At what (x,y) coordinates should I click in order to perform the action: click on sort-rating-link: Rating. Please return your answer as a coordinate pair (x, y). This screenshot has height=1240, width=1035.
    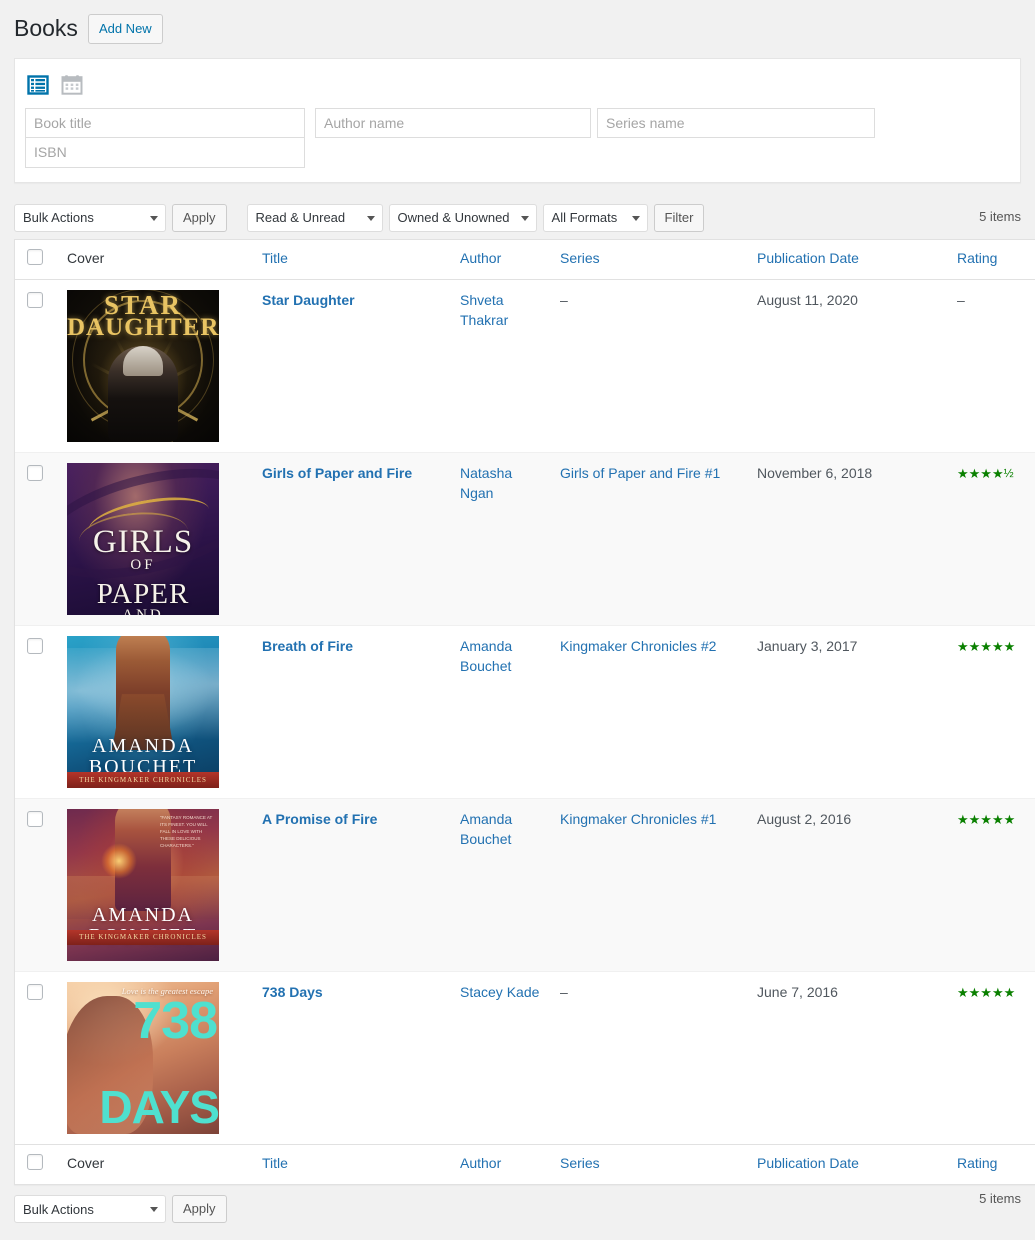
    Looking at the image, I should click on (977, 258).